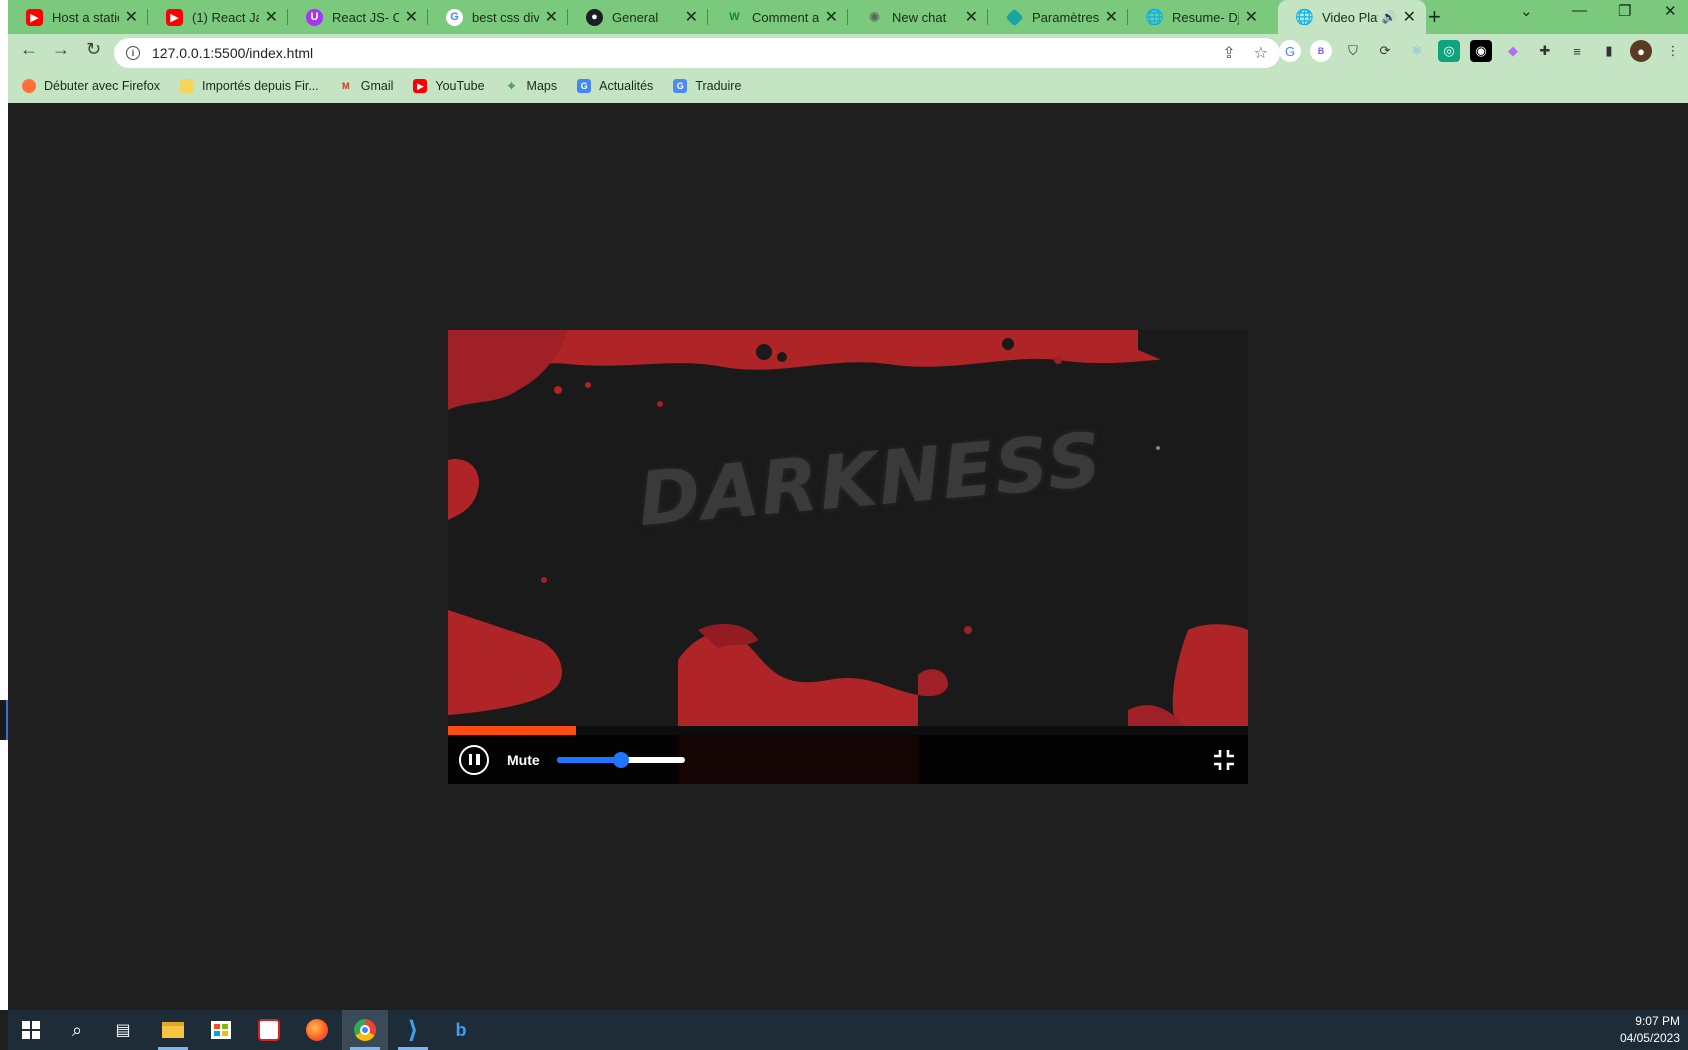 The width and height of the screenshot is (1688, 1050). What do you see at coordinates (874, 16) in the screenshot?
I see `chatgpt-icon: ✺` at bounding box center [874, 16].